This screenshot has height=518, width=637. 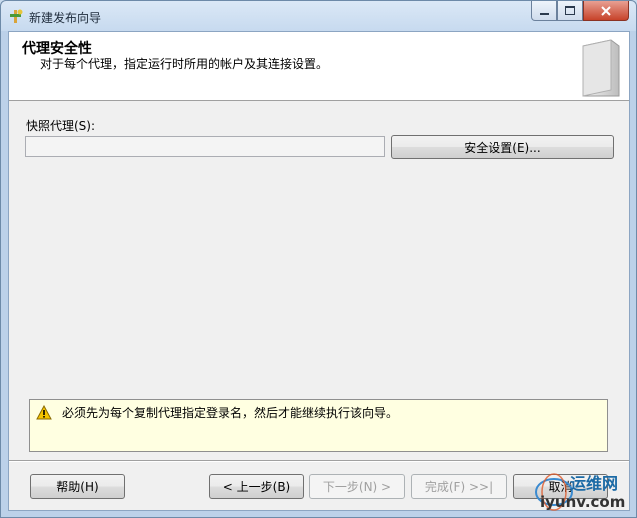 What do you see at coordinates (318, 16) in the screenshot?
I see `title-bar: 新建发布向导` at bounding box center [318, 16].